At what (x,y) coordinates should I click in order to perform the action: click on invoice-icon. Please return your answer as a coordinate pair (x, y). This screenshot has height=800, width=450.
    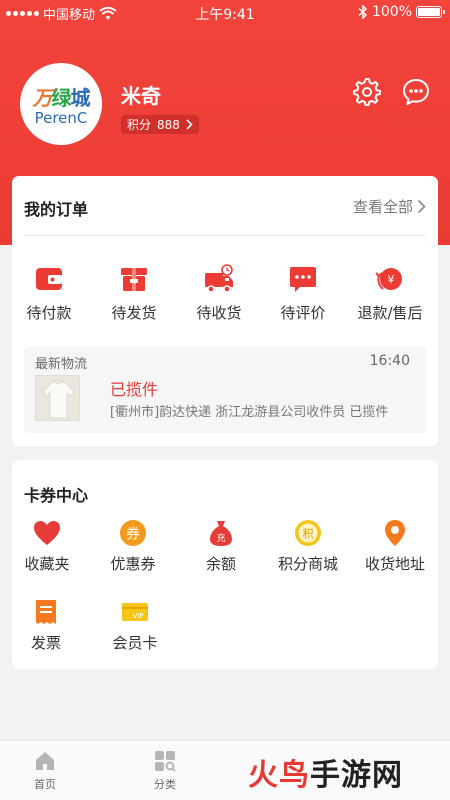
    Looking at the image, I should click on (46, 612).